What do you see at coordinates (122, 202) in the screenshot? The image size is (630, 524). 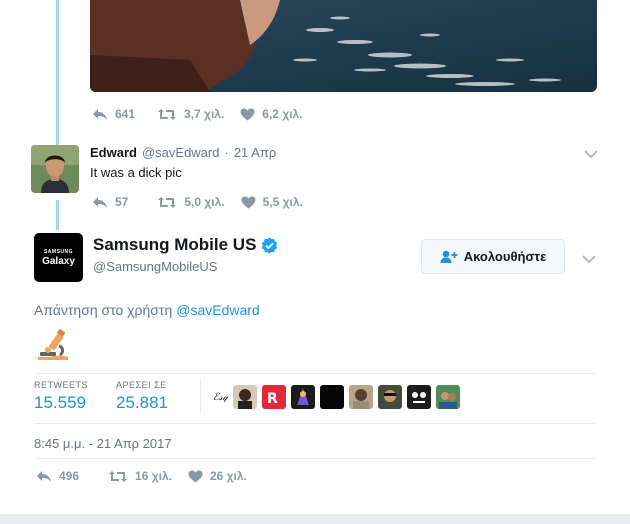 I see `reply-count: 57` at bounding box center [122, 202].